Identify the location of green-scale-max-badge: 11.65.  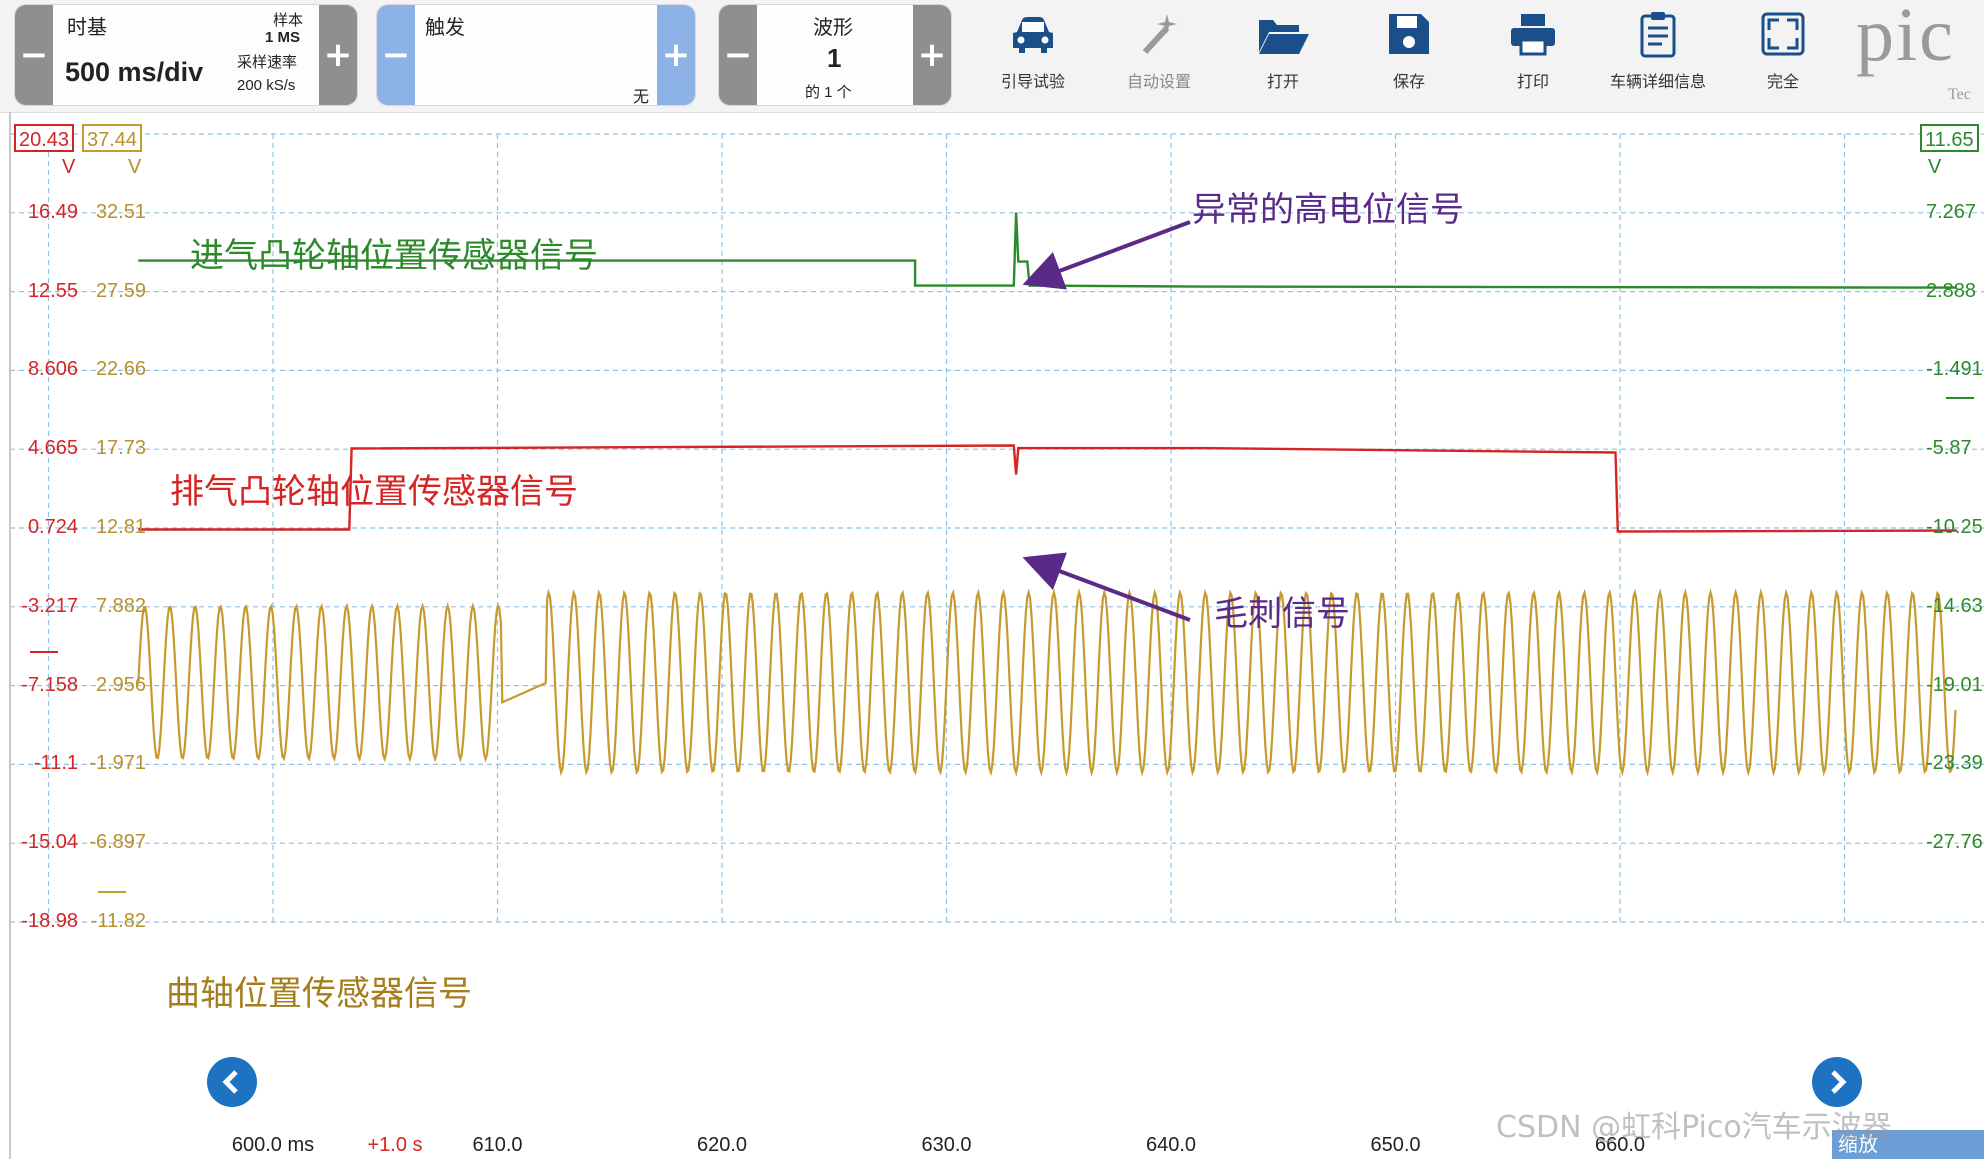
(1949, 138).